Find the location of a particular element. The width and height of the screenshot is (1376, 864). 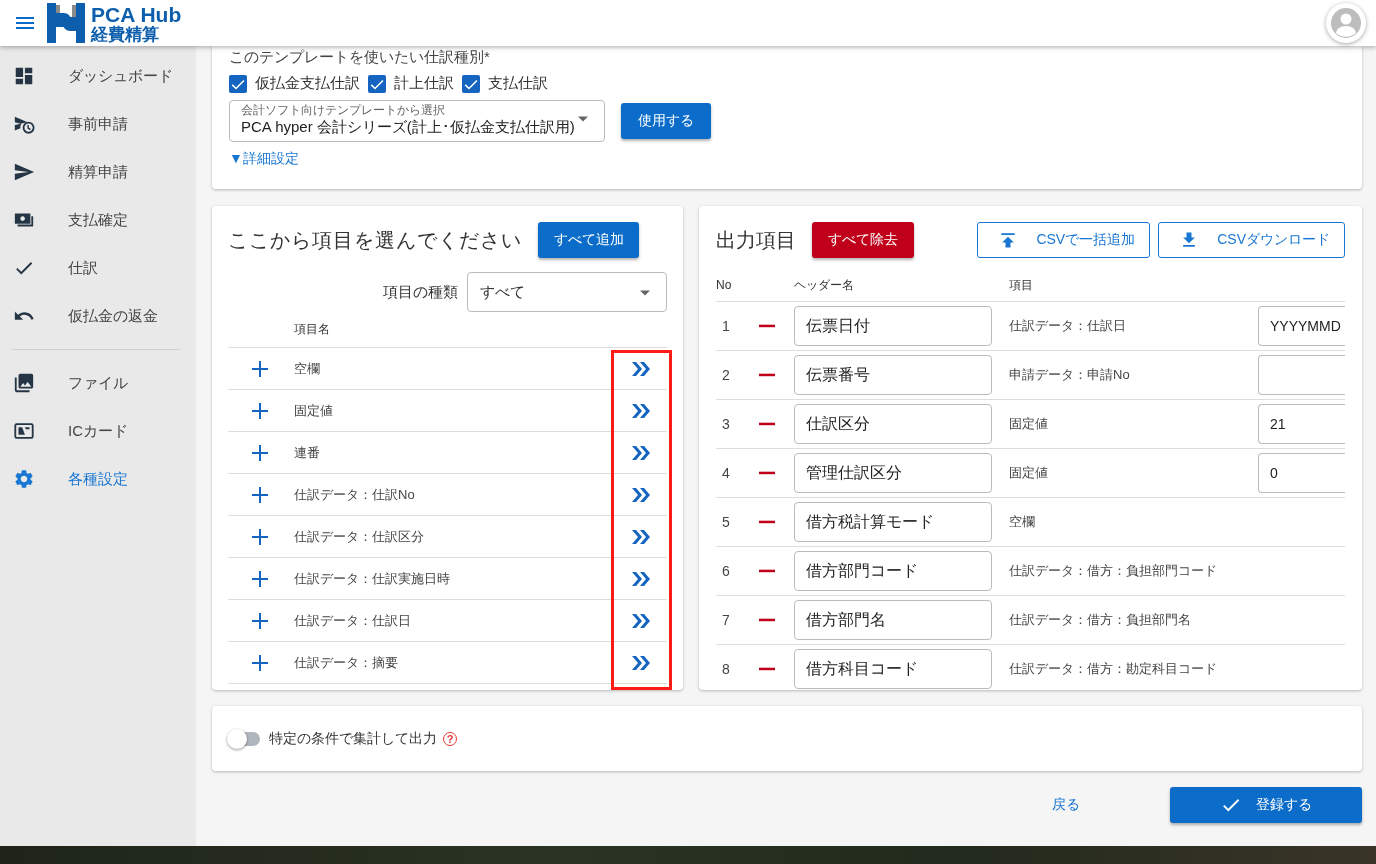

type-select: すべて is located at coordinates (567, 292).